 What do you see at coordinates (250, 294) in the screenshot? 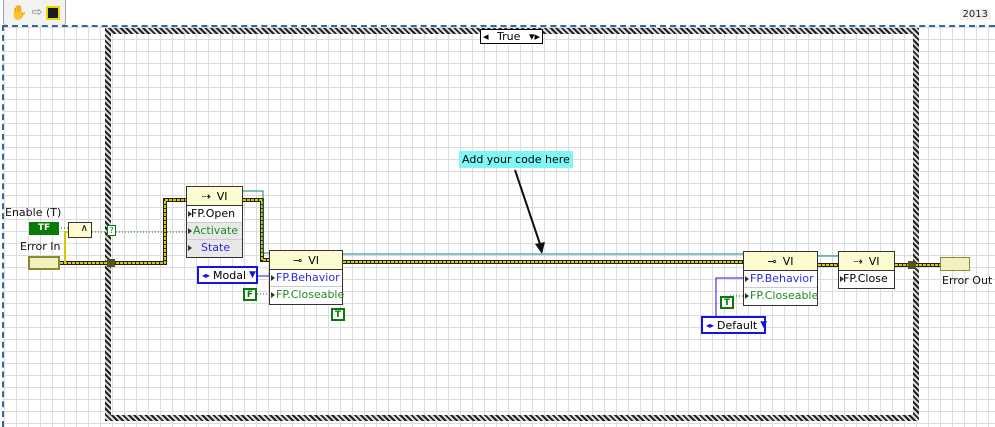
I see `false-constant: F` at bounding box center [250, 294].